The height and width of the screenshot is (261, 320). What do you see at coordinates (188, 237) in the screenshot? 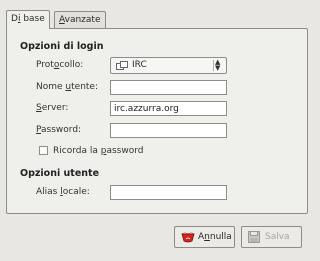
I see `cancel-icon` at bounding box center [188, 237].